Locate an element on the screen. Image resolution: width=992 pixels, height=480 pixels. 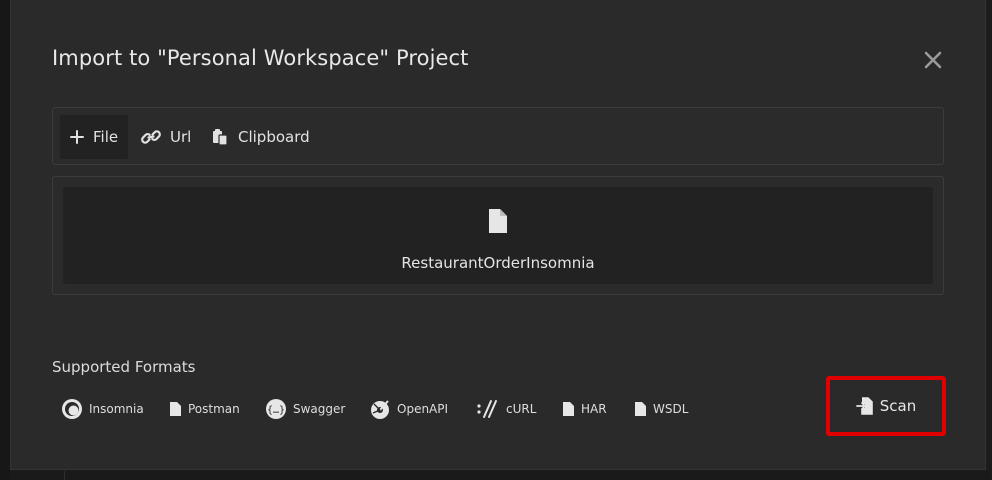
format-wsdl: WSDL is located at coordinates (661, 409).